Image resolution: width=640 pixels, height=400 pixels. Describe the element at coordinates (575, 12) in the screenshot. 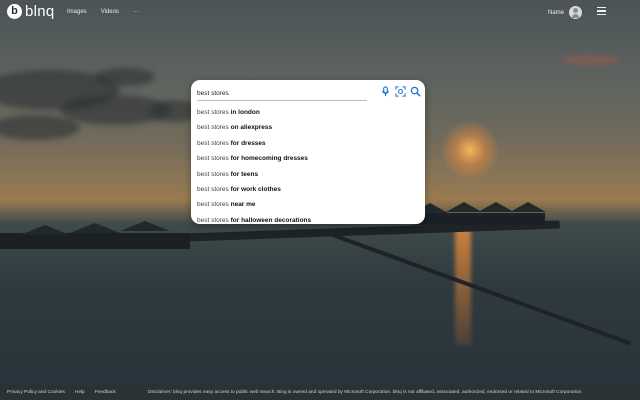

I see `avatar-icon` at that location.